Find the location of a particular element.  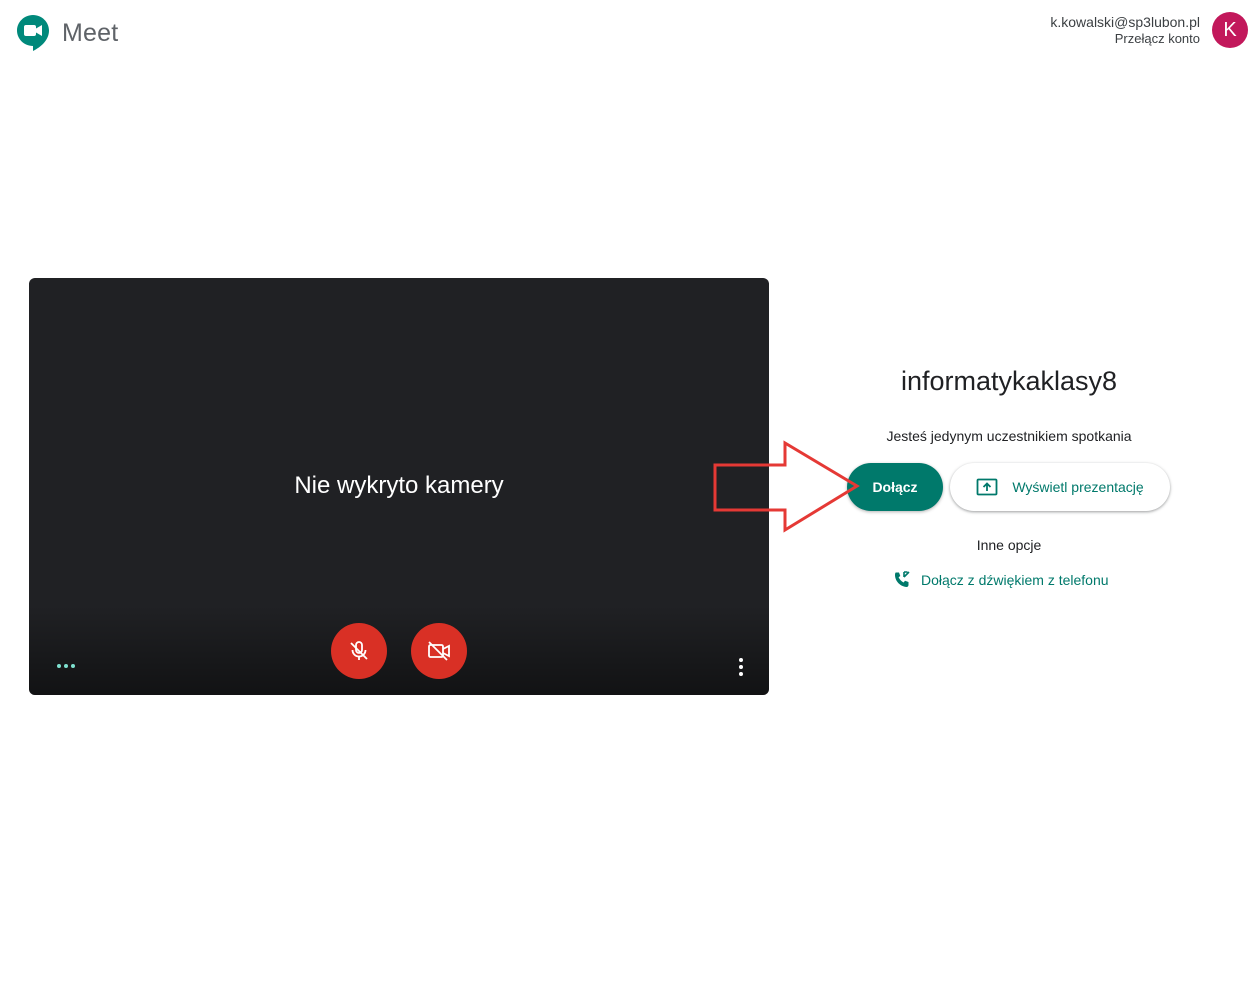

meet-logo: Meet is located at coordinates (67, 33).